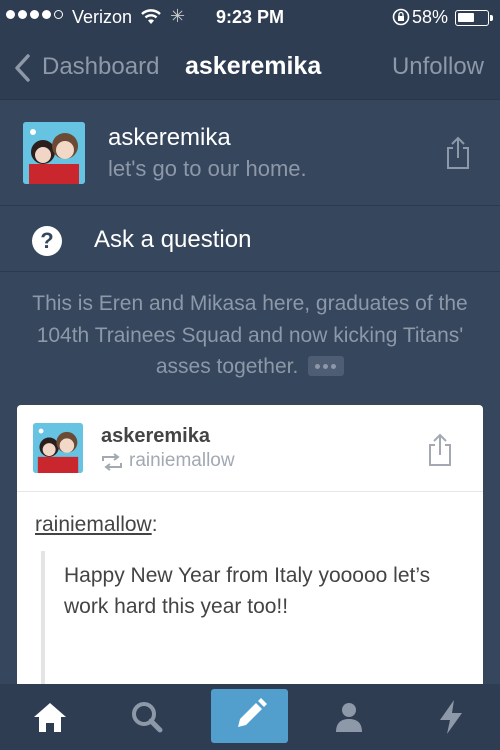 This screenshot has height=750, width=500. What do you see at coordinates (458, 155) in the screenshot?
I see `share-icon` at bounding box center [458, 155].